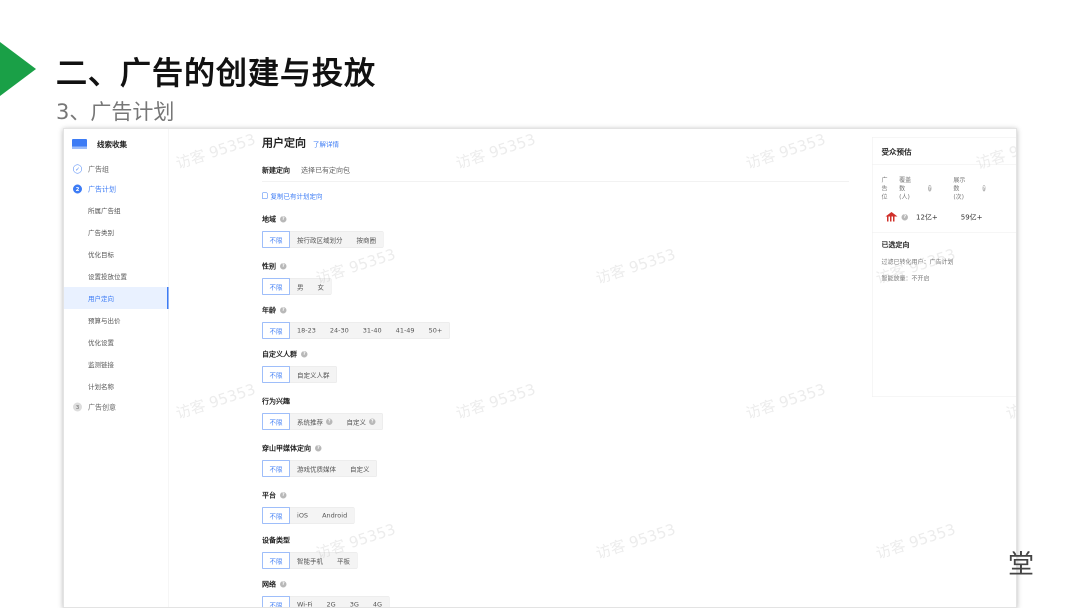  What do you see at coordinates (321, 287) in the screenshot?
I see `option-button: 女` at bounding box center [321, 287].